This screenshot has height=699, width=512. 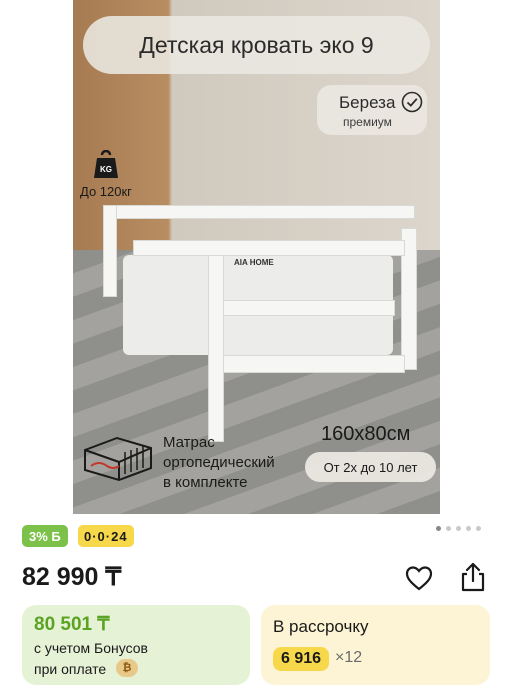 I want to click on bed-top-rail, so click(x=269, y=248).